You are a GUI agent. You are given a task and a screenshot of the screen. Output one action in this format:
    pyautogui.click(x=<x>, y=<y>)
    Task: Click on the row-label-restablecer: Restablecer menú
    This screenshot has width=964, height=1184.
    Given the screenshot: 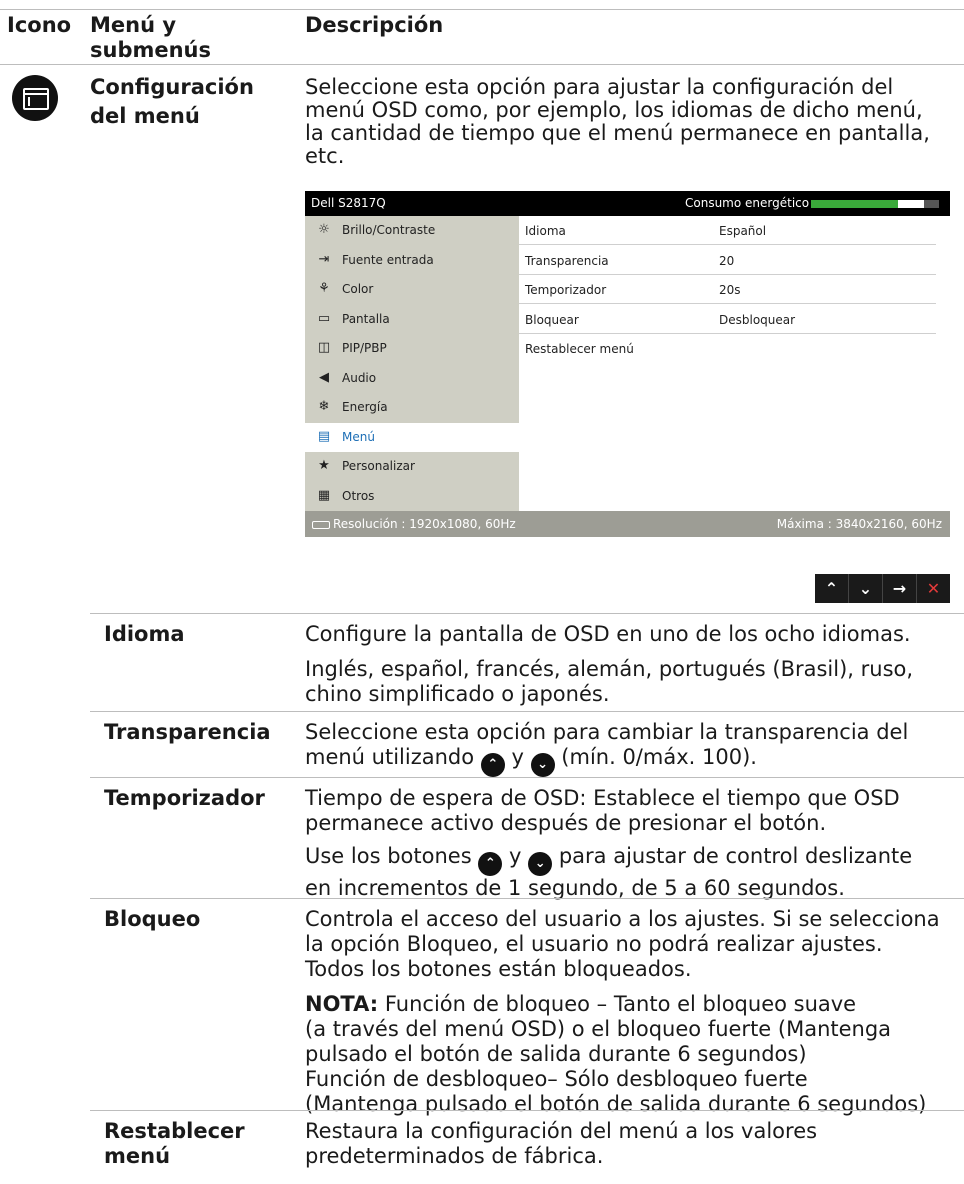 What is the action you would take?
    pyautogui.click(x=174, y=1144)
    